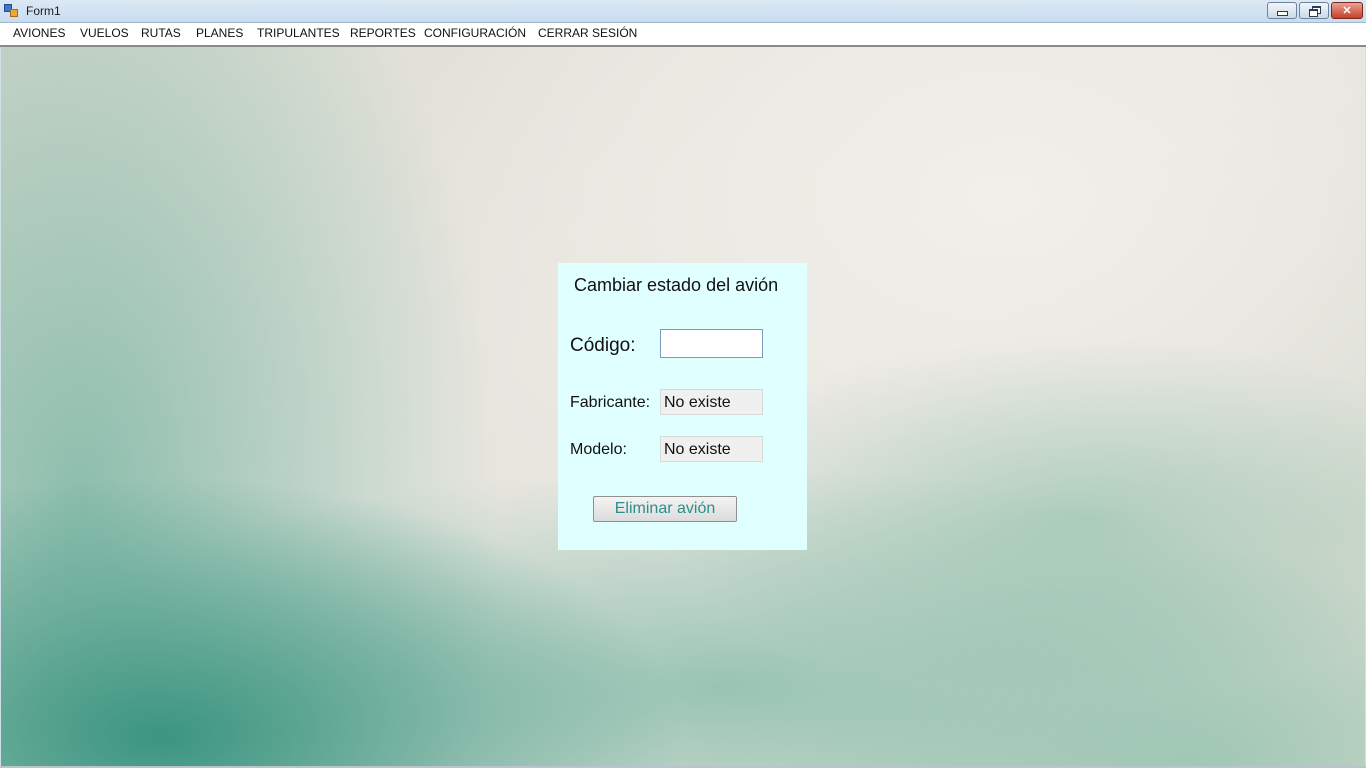  I want to click on minimize-button, so click(1282, 10).